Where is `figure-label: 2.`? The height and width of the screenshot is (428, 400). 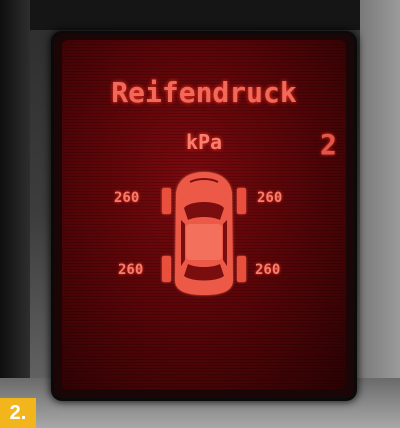
figure-label: 2. is located at coordinates (18, 413).